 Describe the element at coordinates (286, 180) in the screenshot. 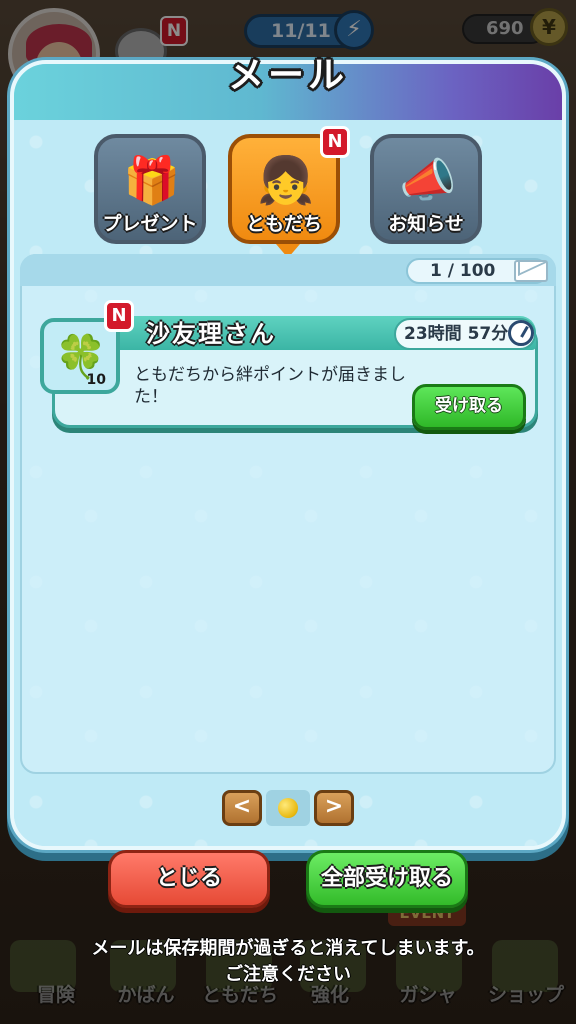

I see `friend-icon: 👧` at that location.